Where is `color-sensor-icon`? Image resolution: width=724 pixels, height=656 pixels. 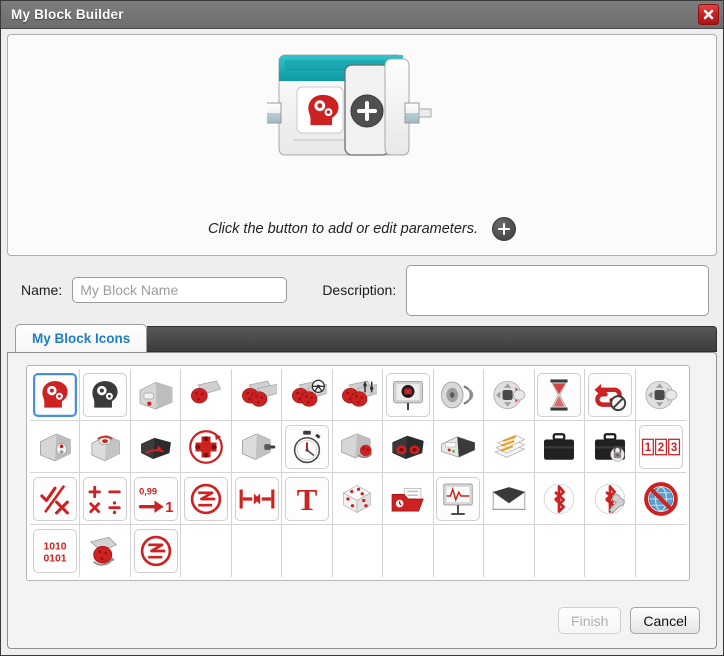 color-sensor-icon is located at coordinates (55, 447).